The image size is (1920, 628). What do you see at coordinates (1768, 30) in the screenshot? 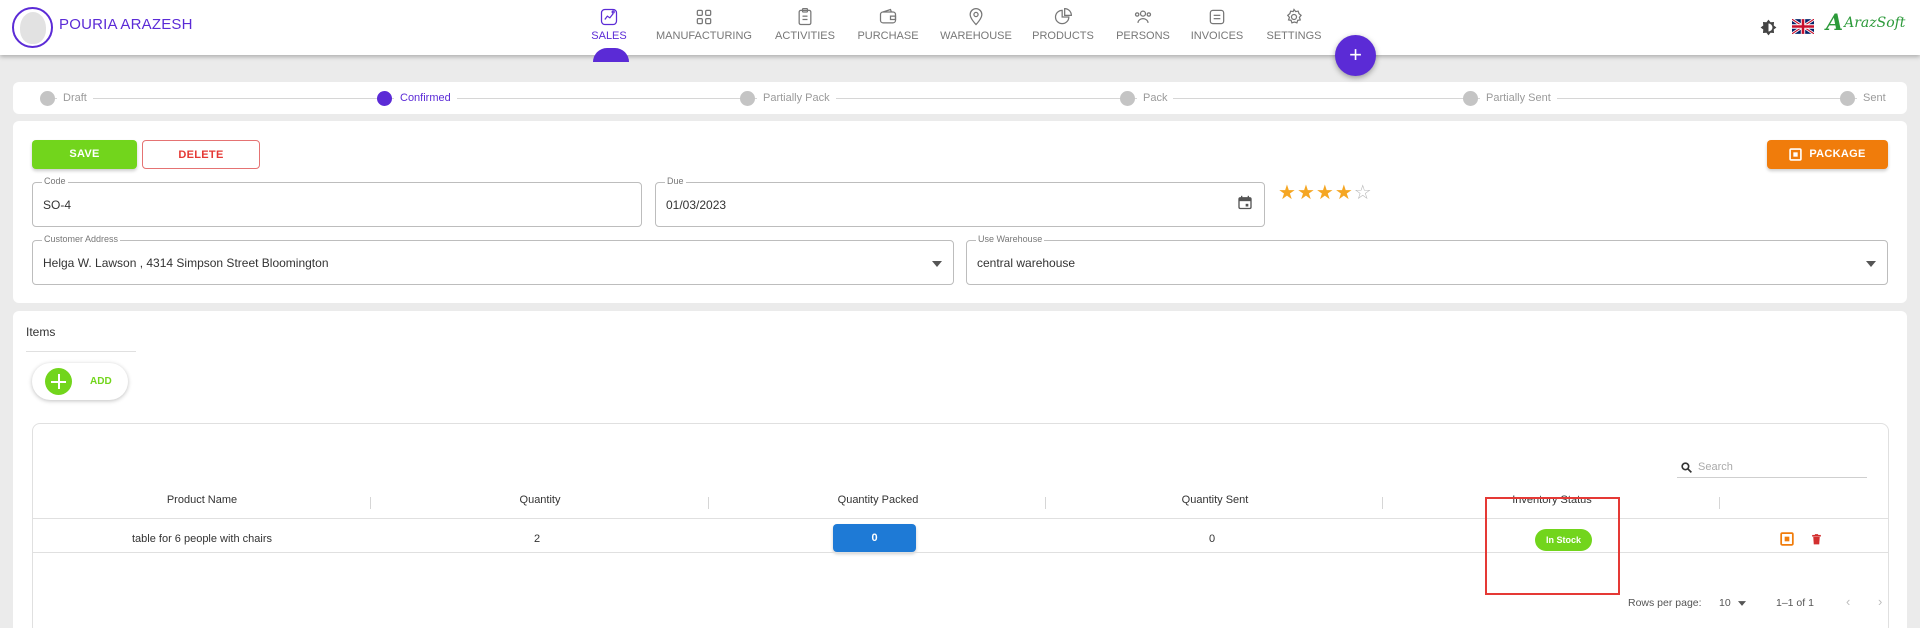
I see `theme-toggle-icon` at bounding box center [1768, 30].